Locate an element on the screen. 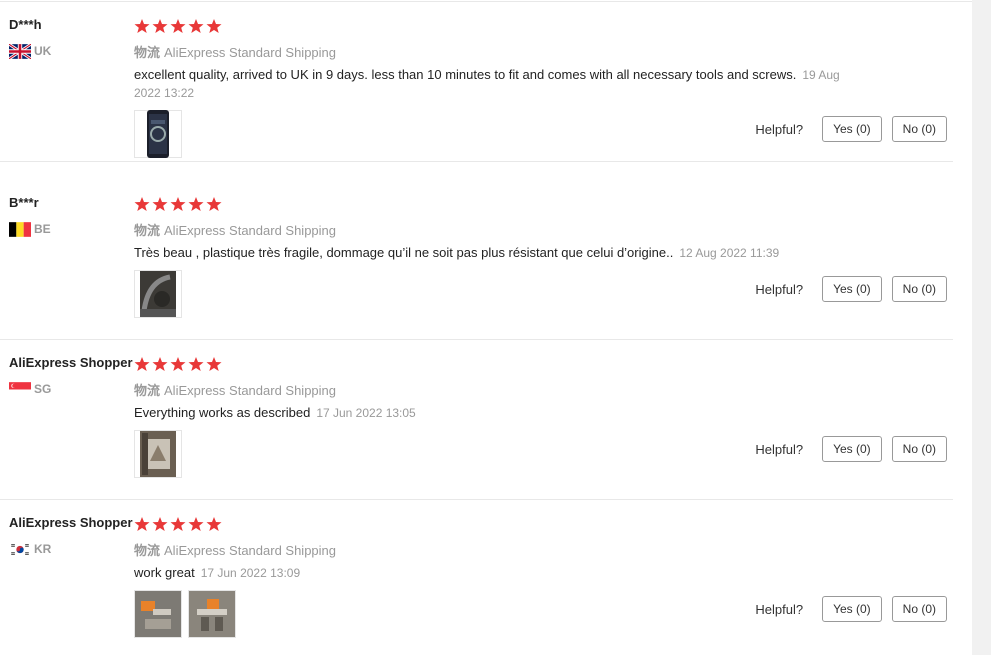  country-code: SG is located at coordinates (43, 389).